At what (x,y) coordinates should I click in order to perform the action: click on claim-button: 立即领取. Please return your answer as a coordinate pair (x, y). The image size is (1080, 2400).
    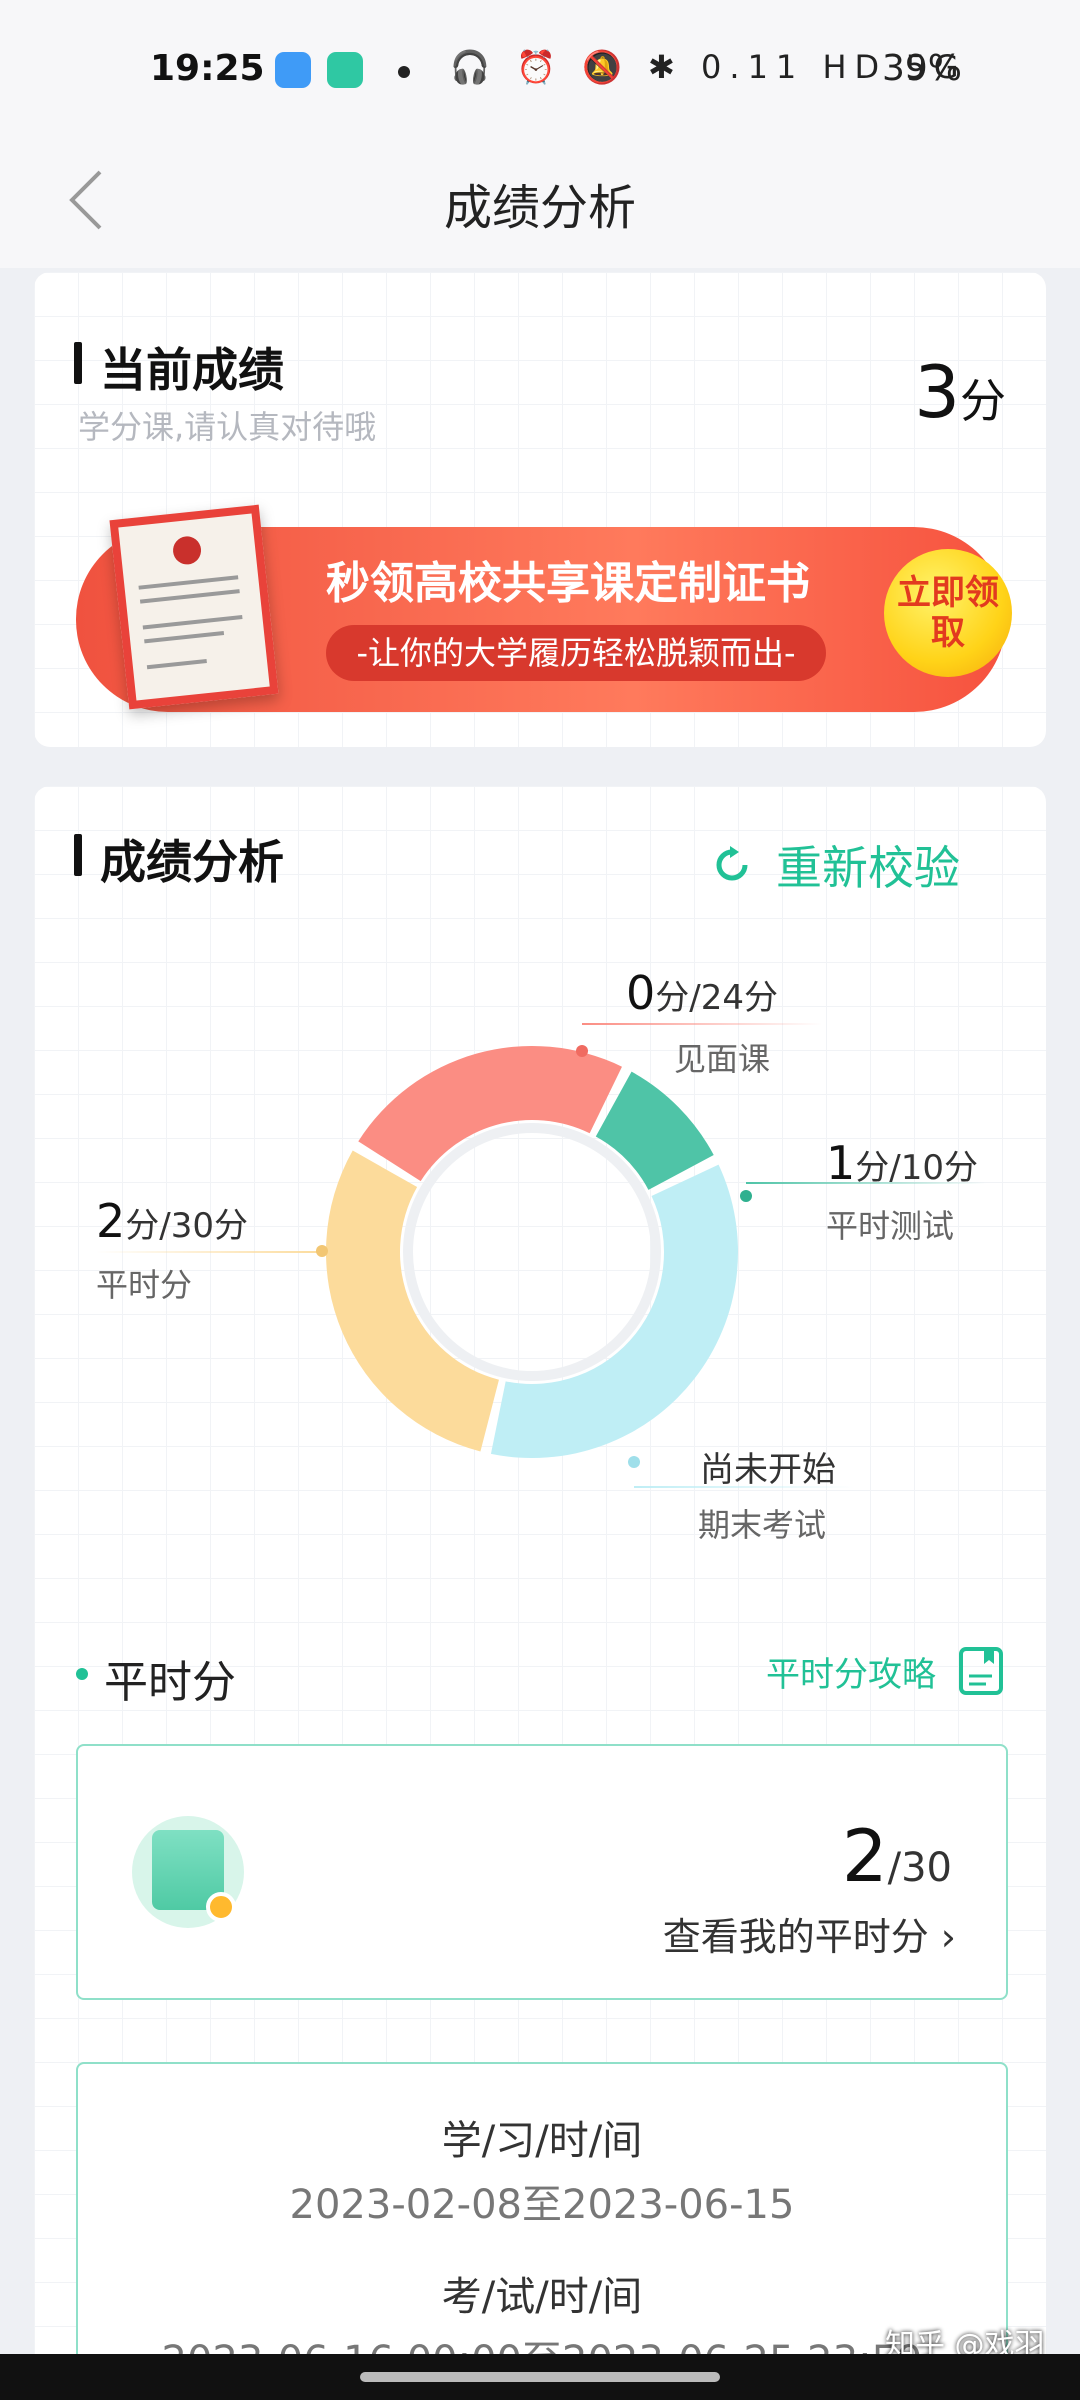
    Looking at the image, I should click on (948, 613).